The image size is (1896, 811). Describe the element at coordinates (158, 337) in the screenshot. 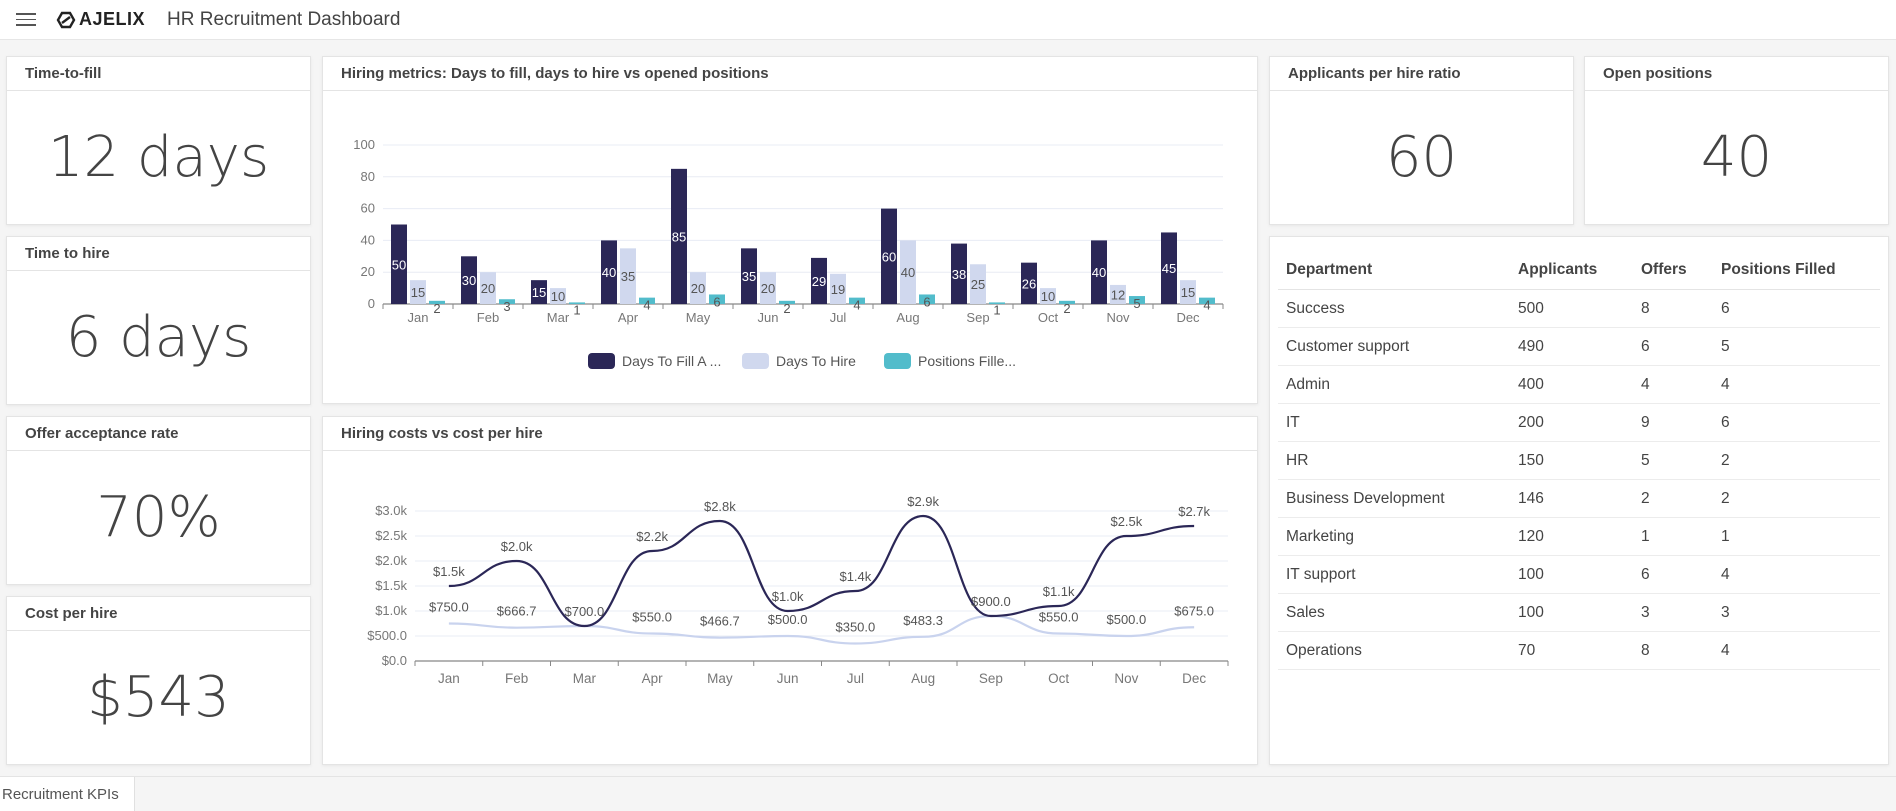

I see `kpi-value: 6 days` at that location.